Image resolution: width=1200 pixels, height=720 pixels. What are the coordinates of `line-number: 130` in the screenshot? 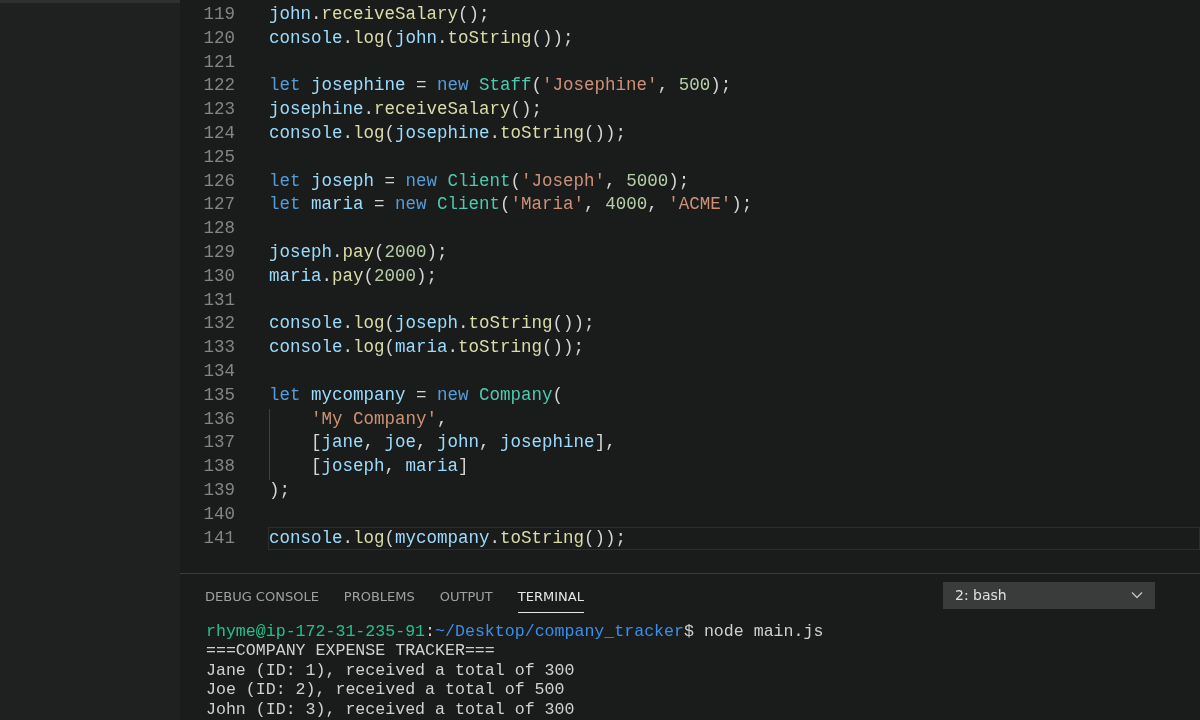 It's located at (218, 276).